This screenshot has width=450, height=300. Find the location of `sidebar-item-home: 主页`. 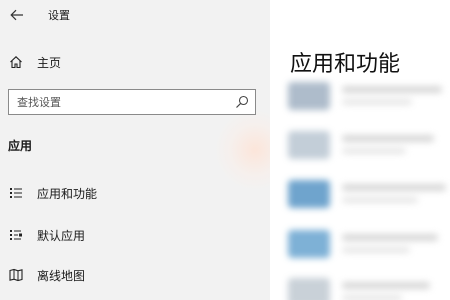

sidebar-item-home: 主页 is located at coordinates (135, 62).